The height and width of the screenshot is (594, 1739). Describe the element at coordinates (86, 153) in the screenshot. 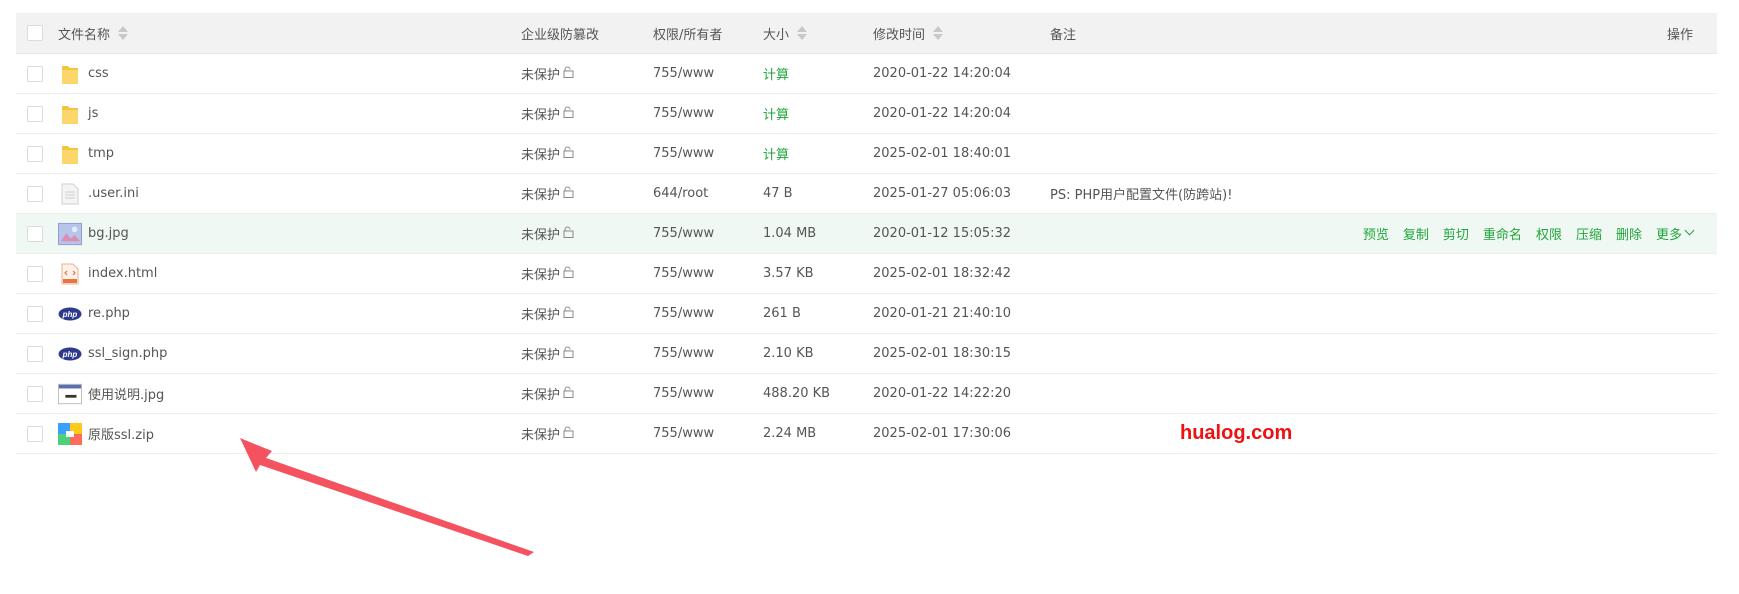

I see `file-name-cell: tmp` at that location.